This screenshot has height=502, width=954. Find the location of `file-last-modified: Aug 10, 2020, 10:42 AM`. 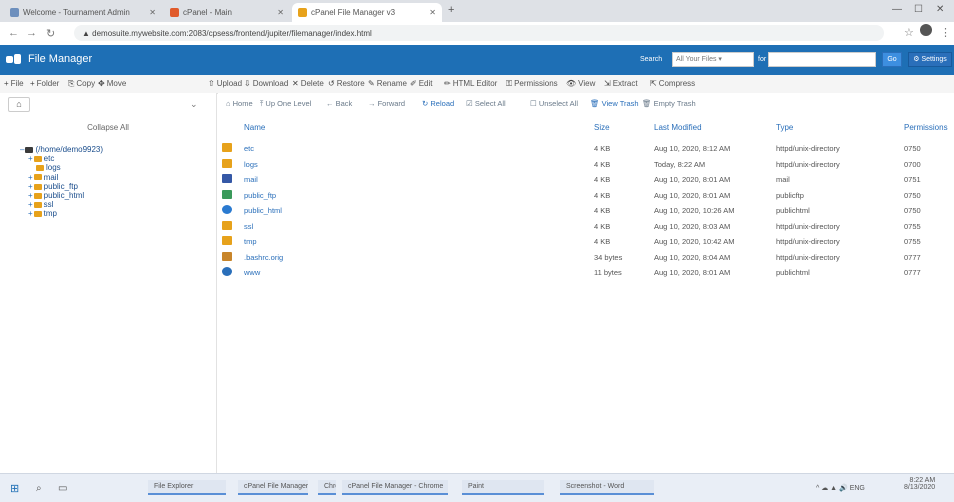

file-last-modified: Aug 10, 2020, 10:42 AM is located at coordinates (694, 241).